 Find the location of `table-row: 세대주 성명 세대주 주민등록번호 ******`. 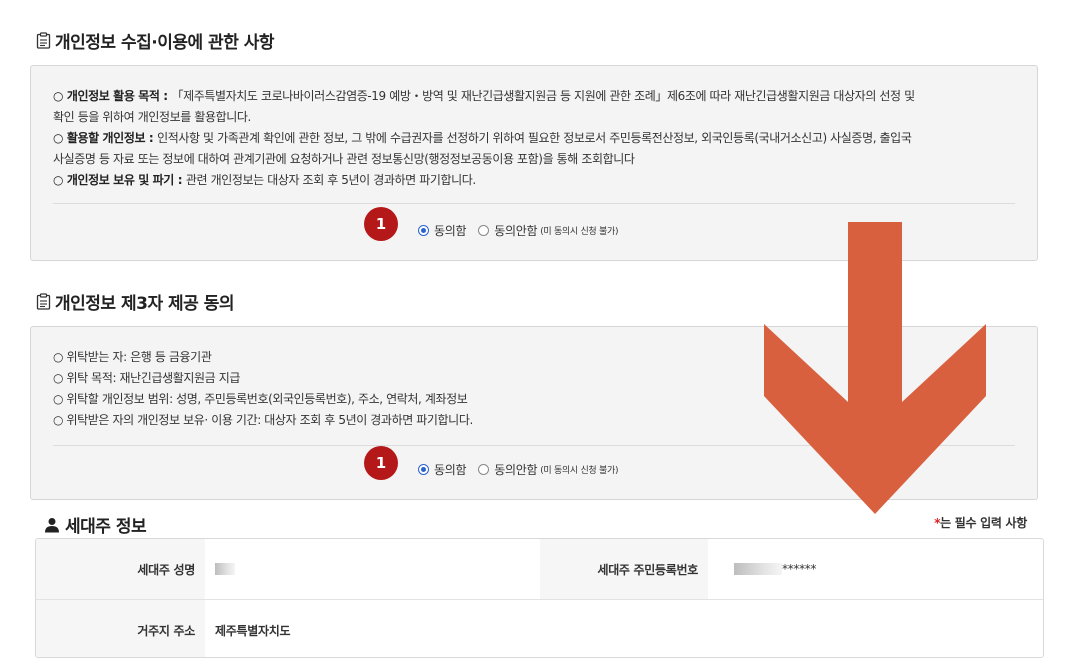

table-row: 세대주 성명 세대주 주민등록번호 ****** is located at coordinates (539, 569).